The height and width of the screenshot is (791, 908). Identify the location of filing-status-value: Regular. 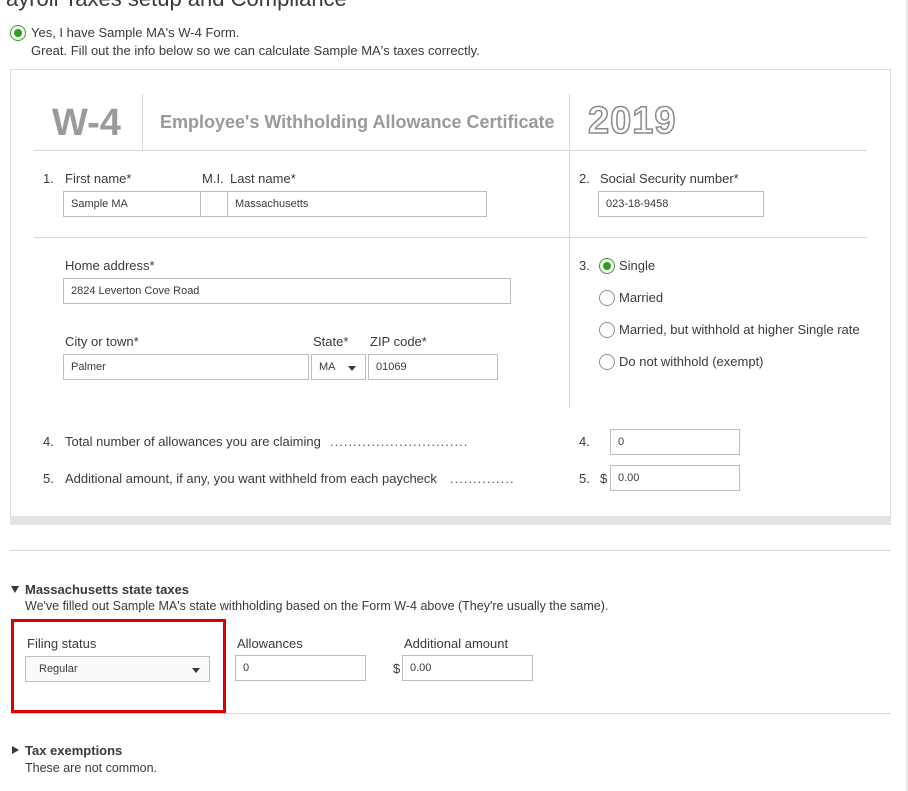
(58, 669).